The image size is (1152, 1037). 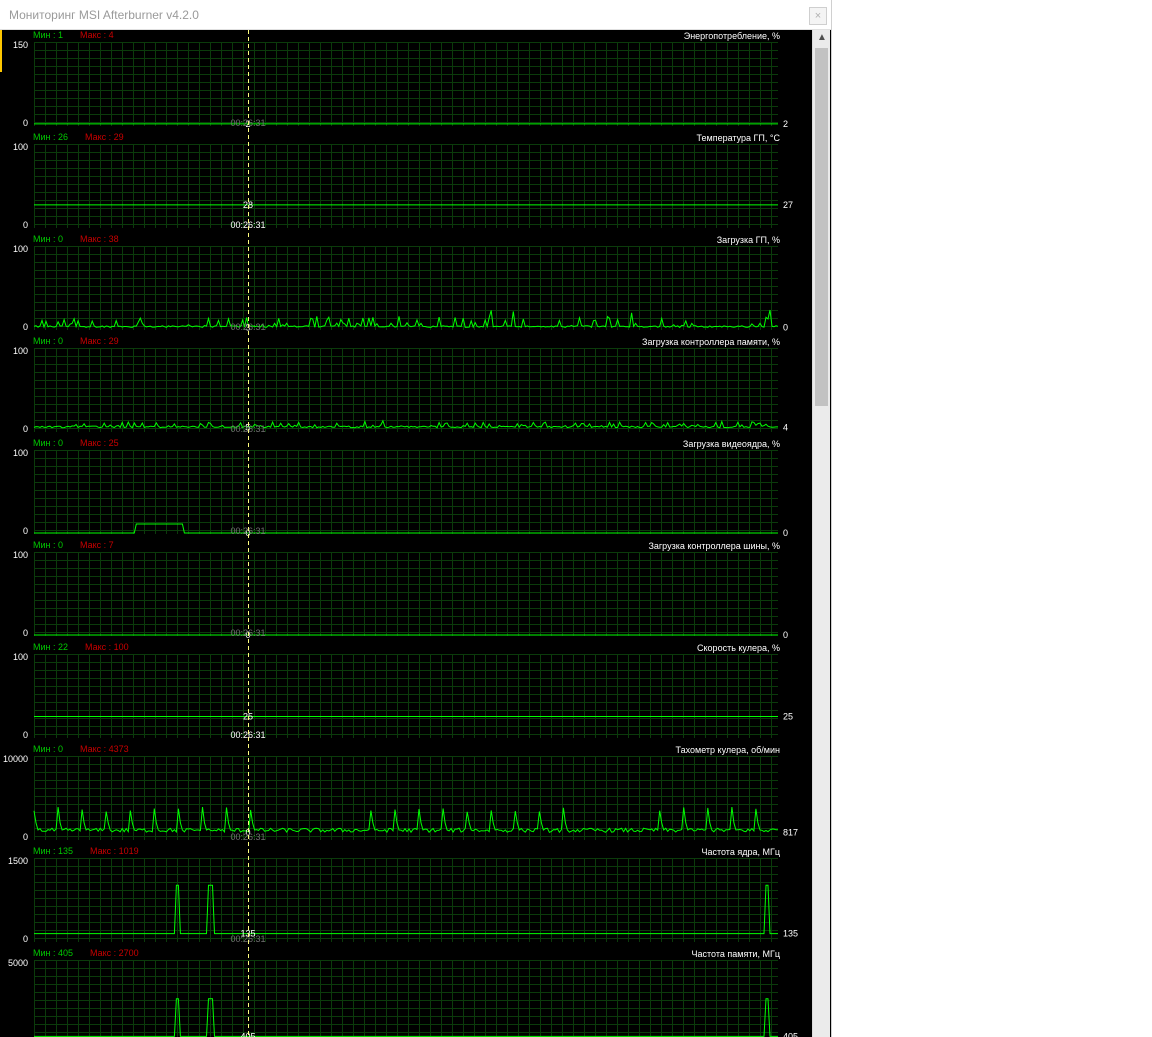 What do you see at coordinates (739, 138) in the screenshot?
I see `graph-title: Температура ГП, °С` at bounding box center [739, 138].